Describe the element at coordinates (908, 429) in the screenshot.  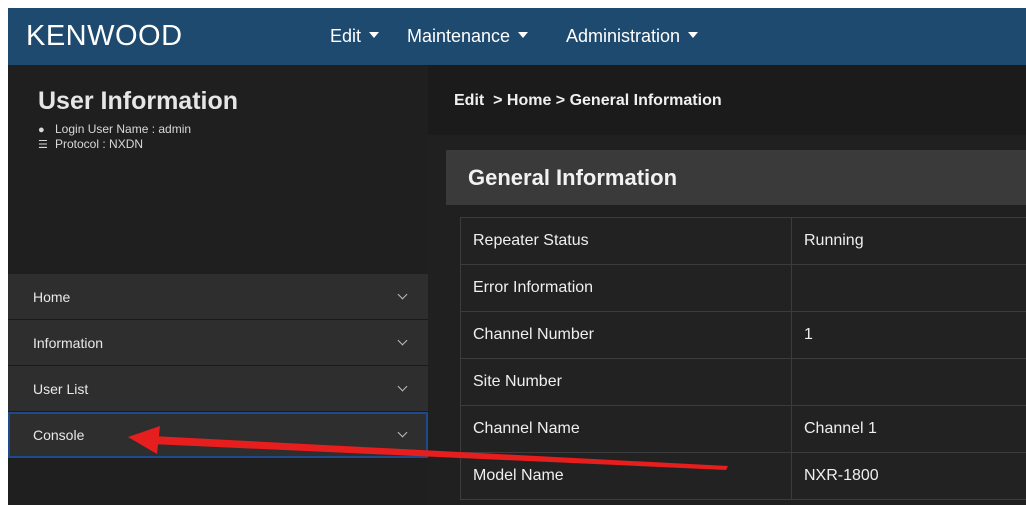
I see `row-value: Channel 1` at that location.